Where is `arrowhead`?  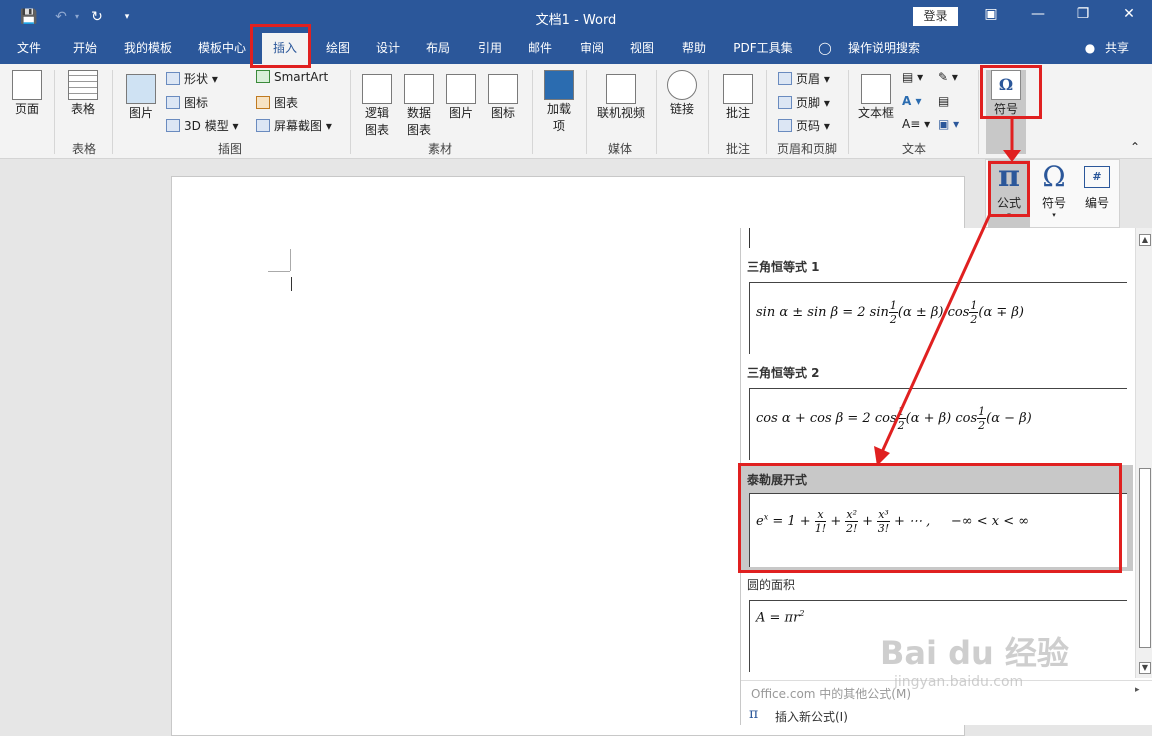
arrowhead is located at coordinates (1012, 156).